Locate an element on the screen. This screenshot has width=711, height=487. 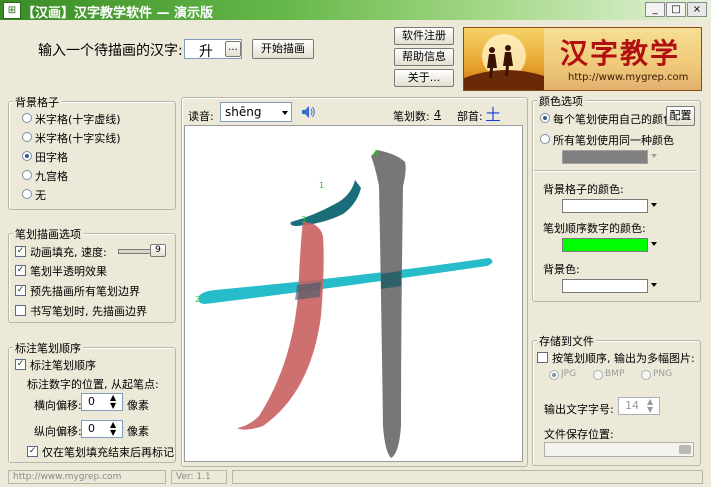
draw-border-first-checkbox is located at coordinates (20, 310).